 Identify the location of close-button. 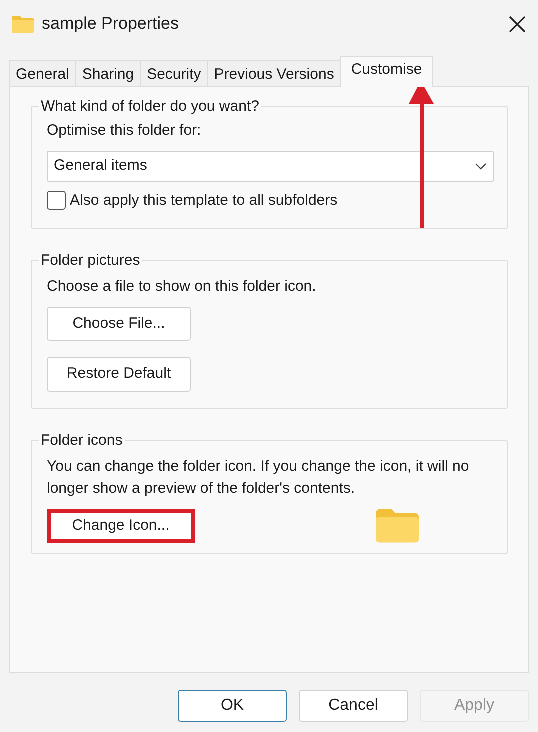
(517, 24).